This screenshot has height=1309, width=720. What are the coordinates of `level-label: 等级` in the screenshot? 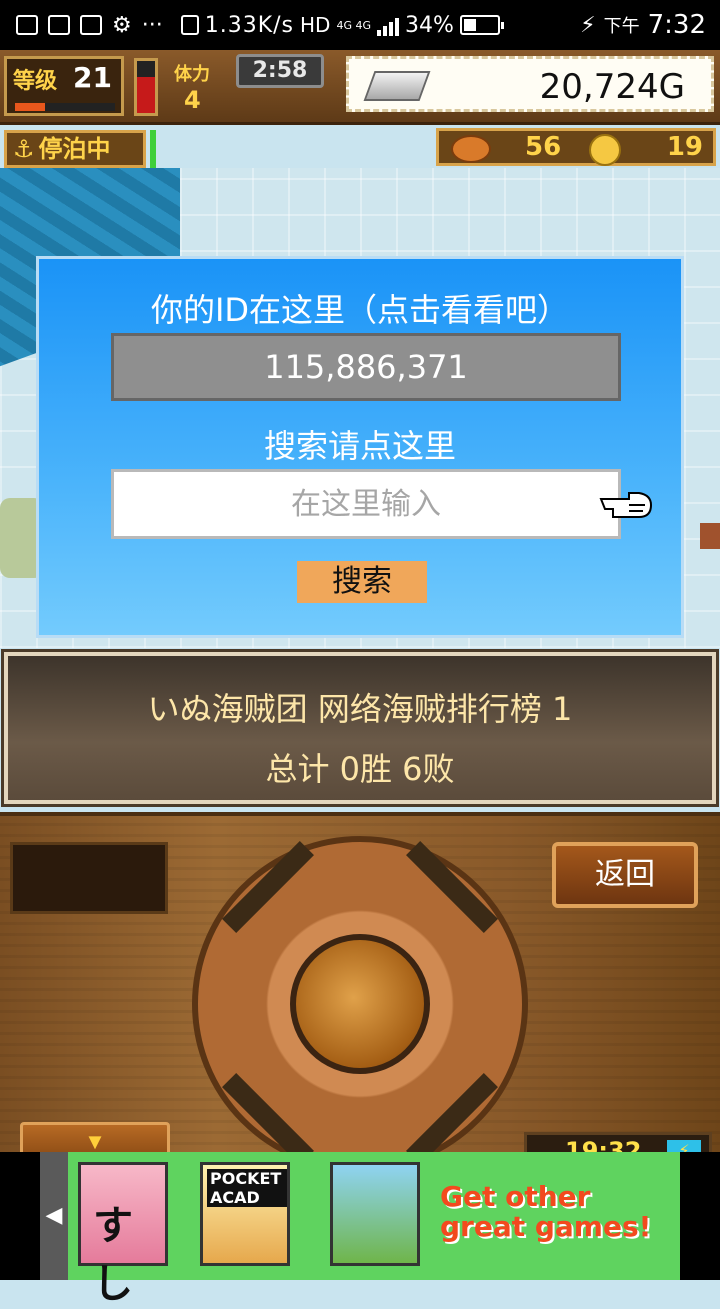 It's located at (35, 81).